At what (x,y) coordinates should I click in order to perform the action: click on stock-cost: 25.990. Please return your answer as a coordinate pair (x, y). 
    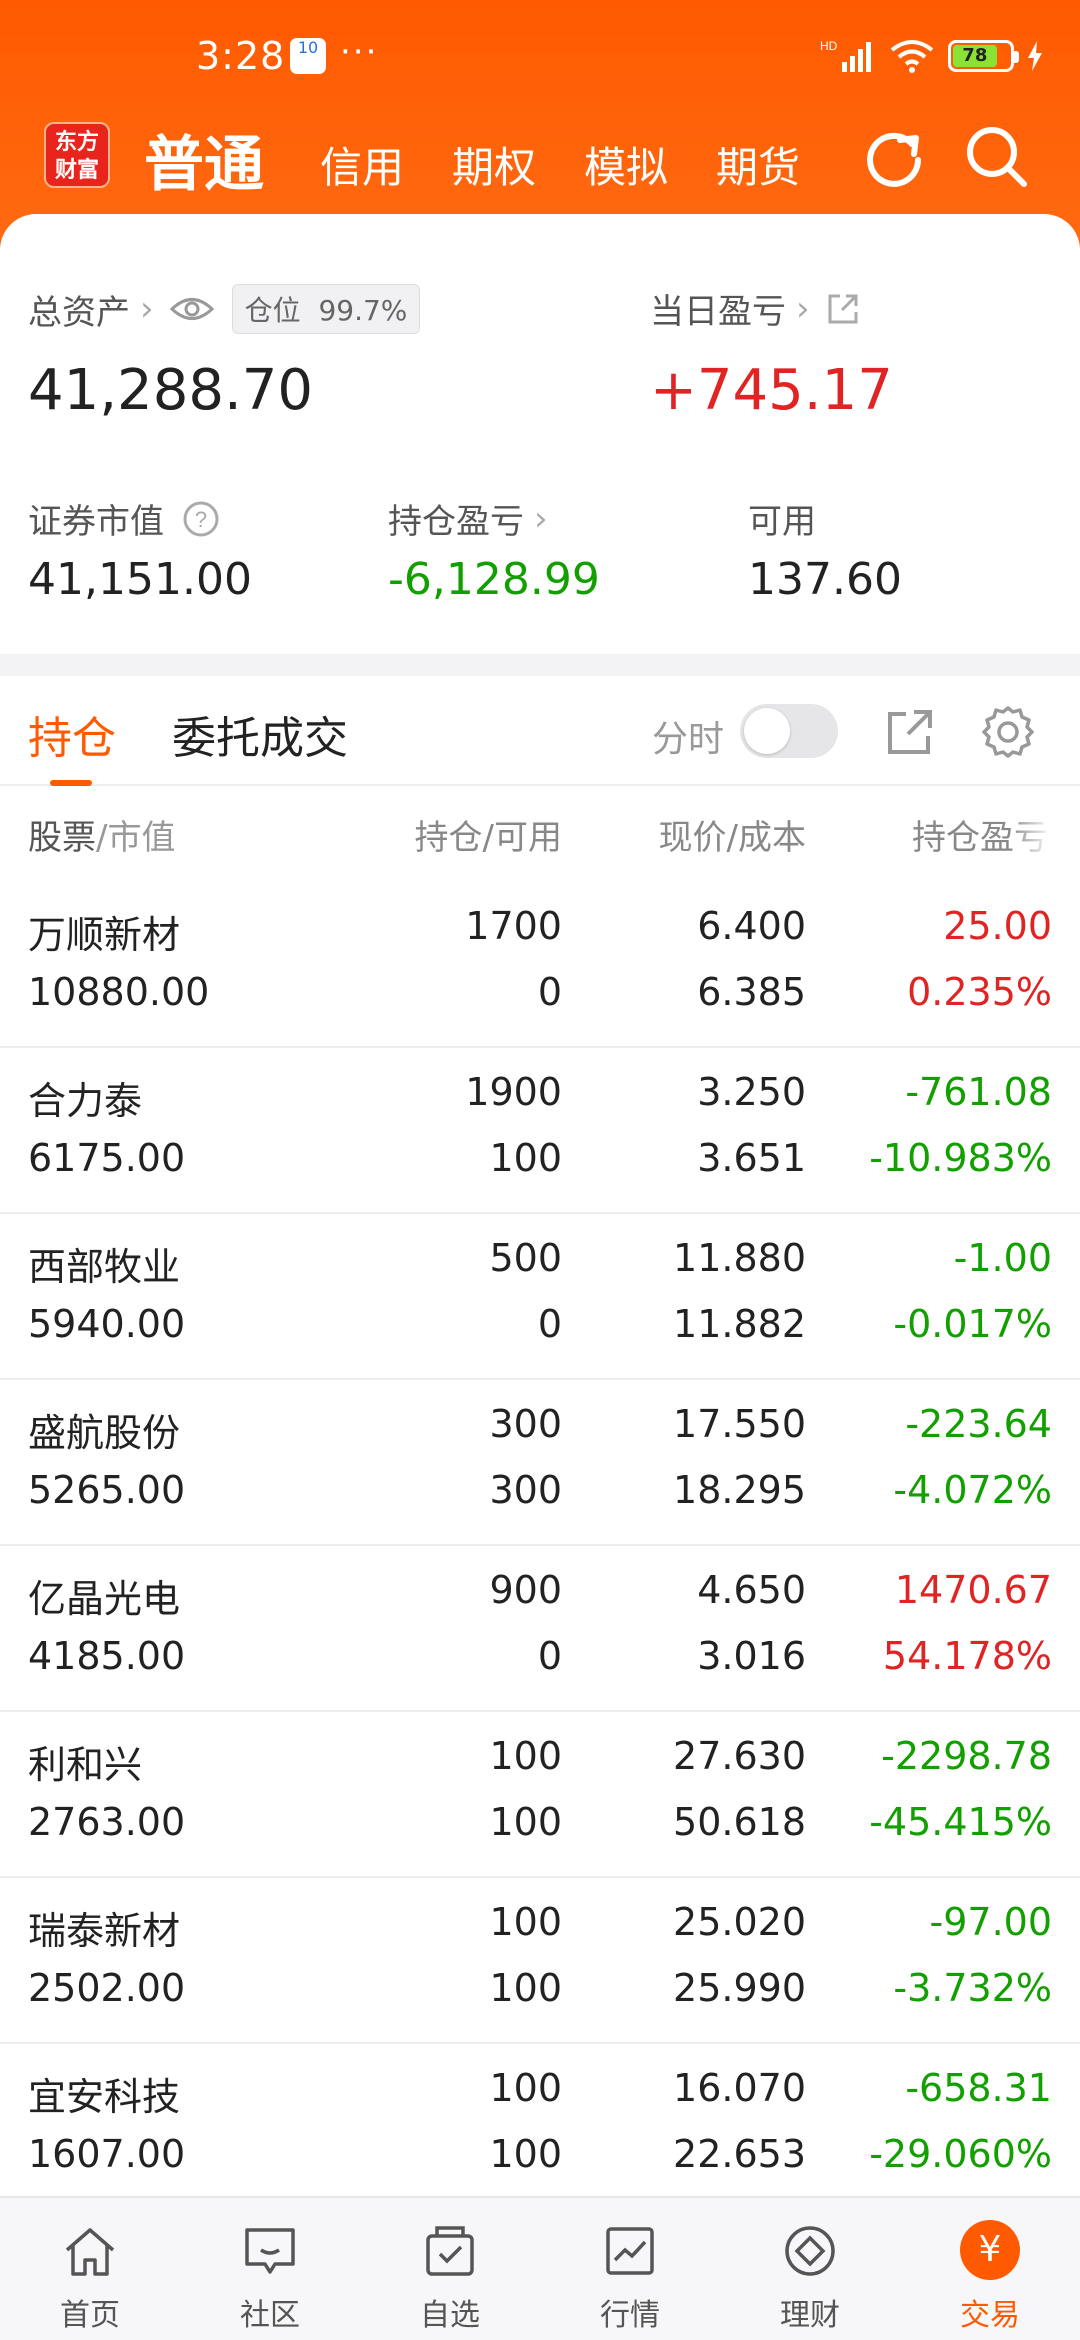
    Looking at the image, I should click on (739, 1988).